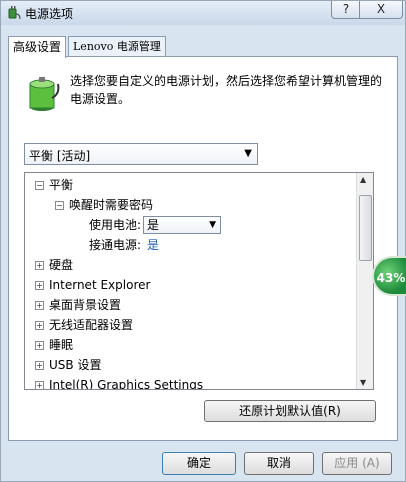 This screenshot has width=406, height=482. I want to click on vertical-scrollbar: ▲ ▼, so click(364, 281).